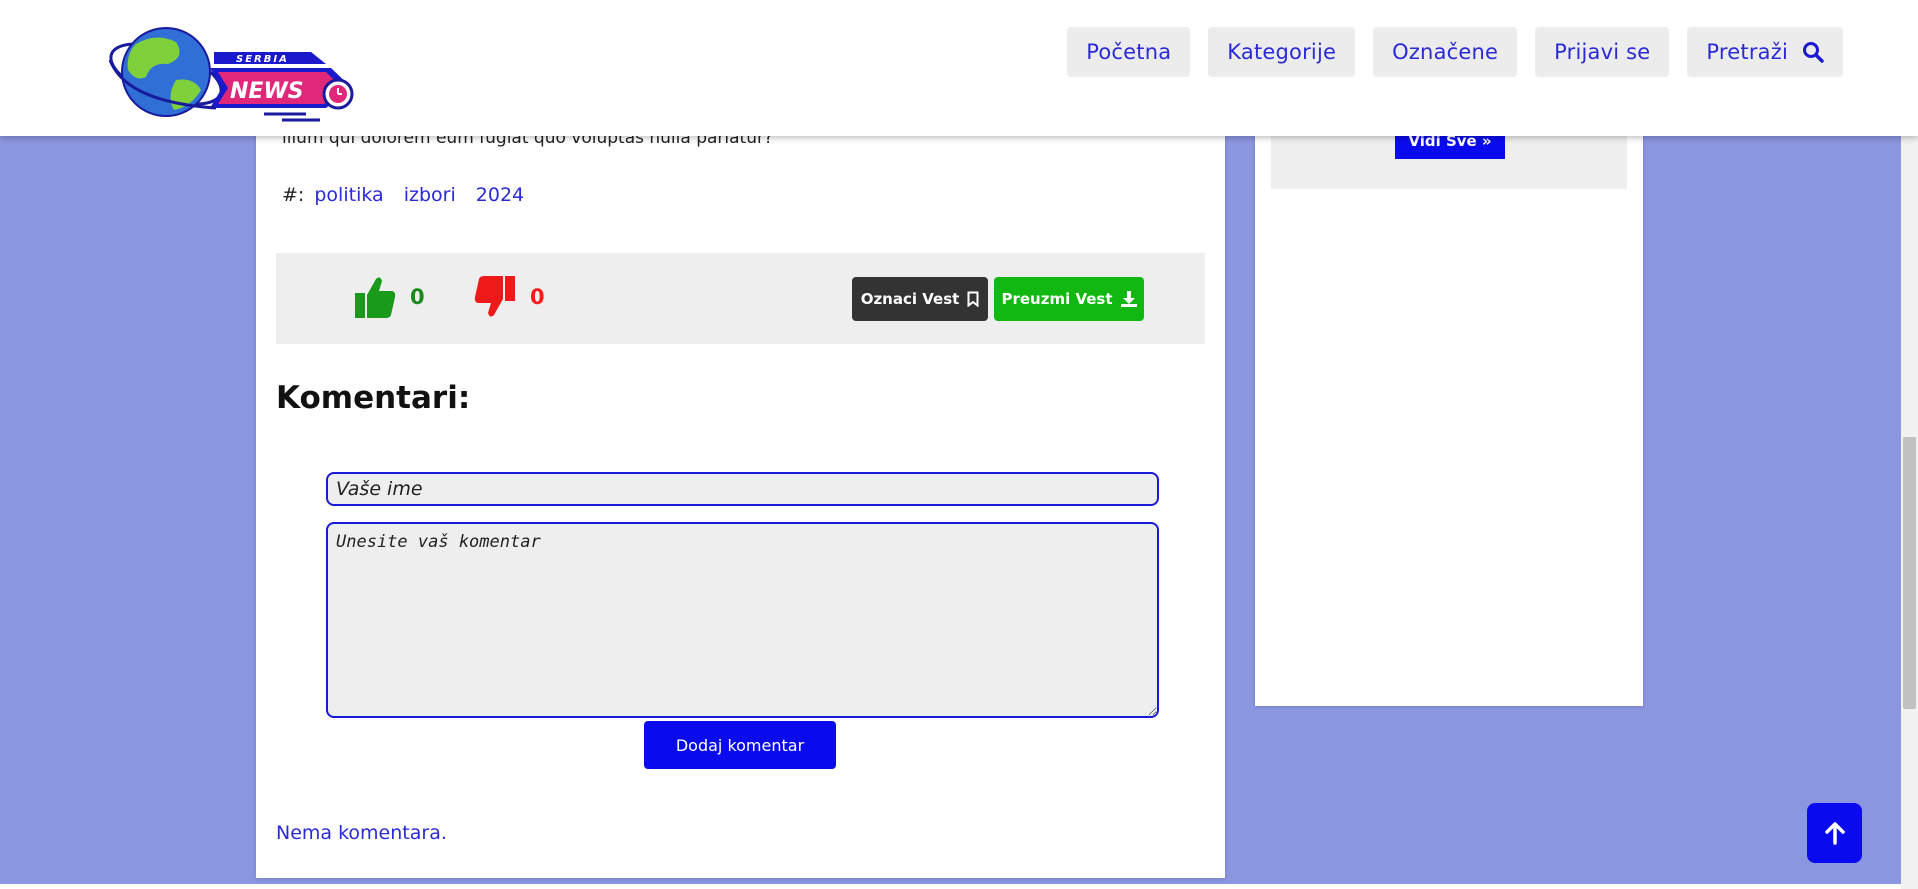 Image resolution: width=1918 pixels, height=889 pixels. I want to click on download-article-button: Preuzmi Vest, so click(1069, 299).